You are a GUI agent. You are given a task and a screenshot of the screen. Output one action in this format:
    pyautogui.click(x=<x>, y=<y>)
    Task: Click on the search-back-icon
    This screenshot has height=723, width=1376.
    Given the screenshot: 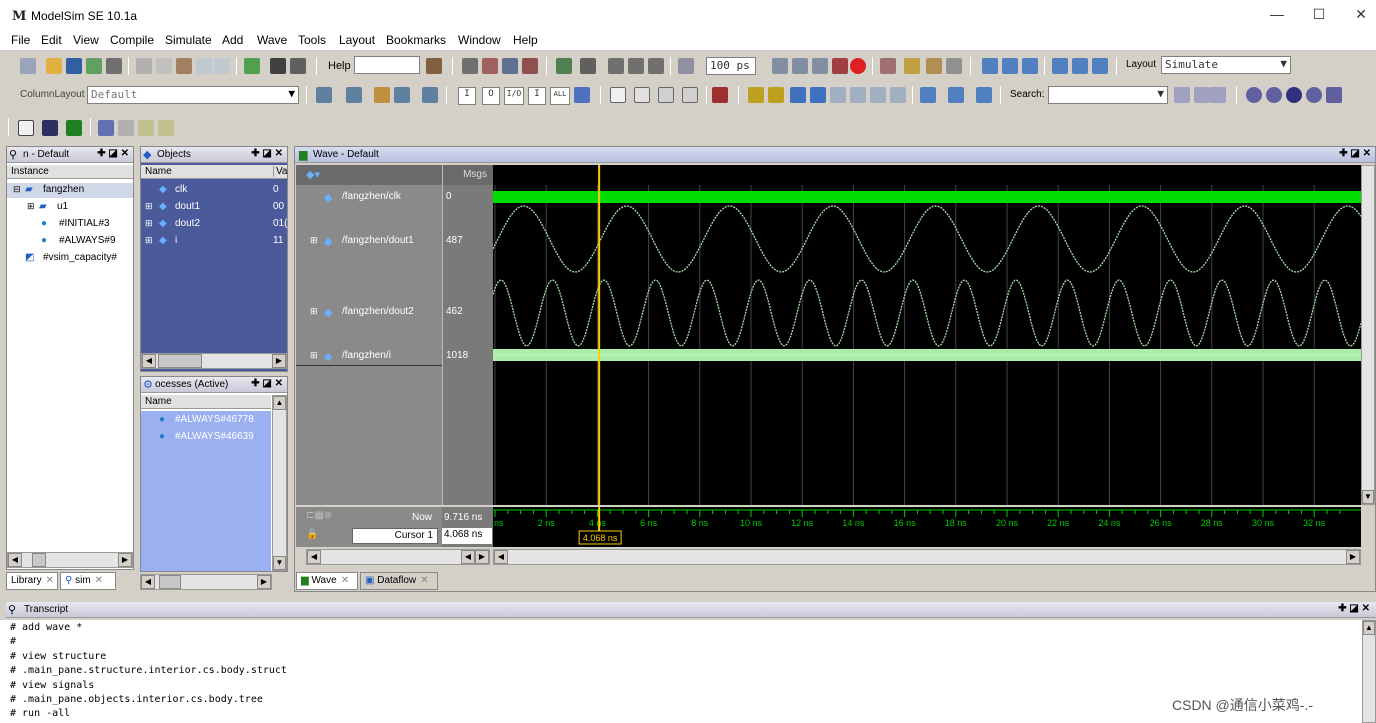 What is the action you would take?
    pyautogui.click(x=1202, y=95)
    